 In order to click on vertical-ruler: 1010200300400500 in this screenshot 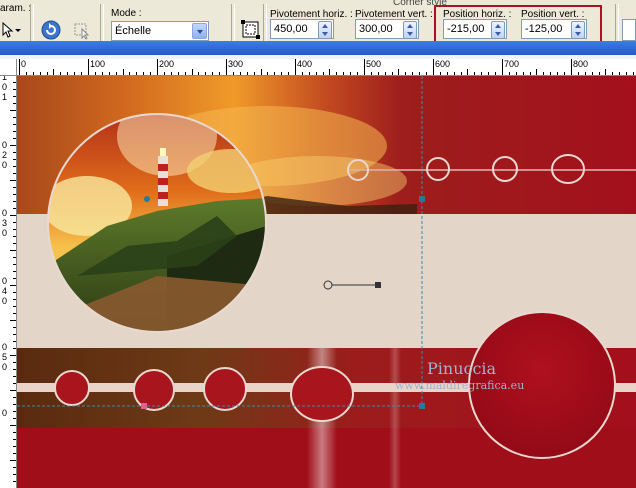, I will do `click(8, 281)`.